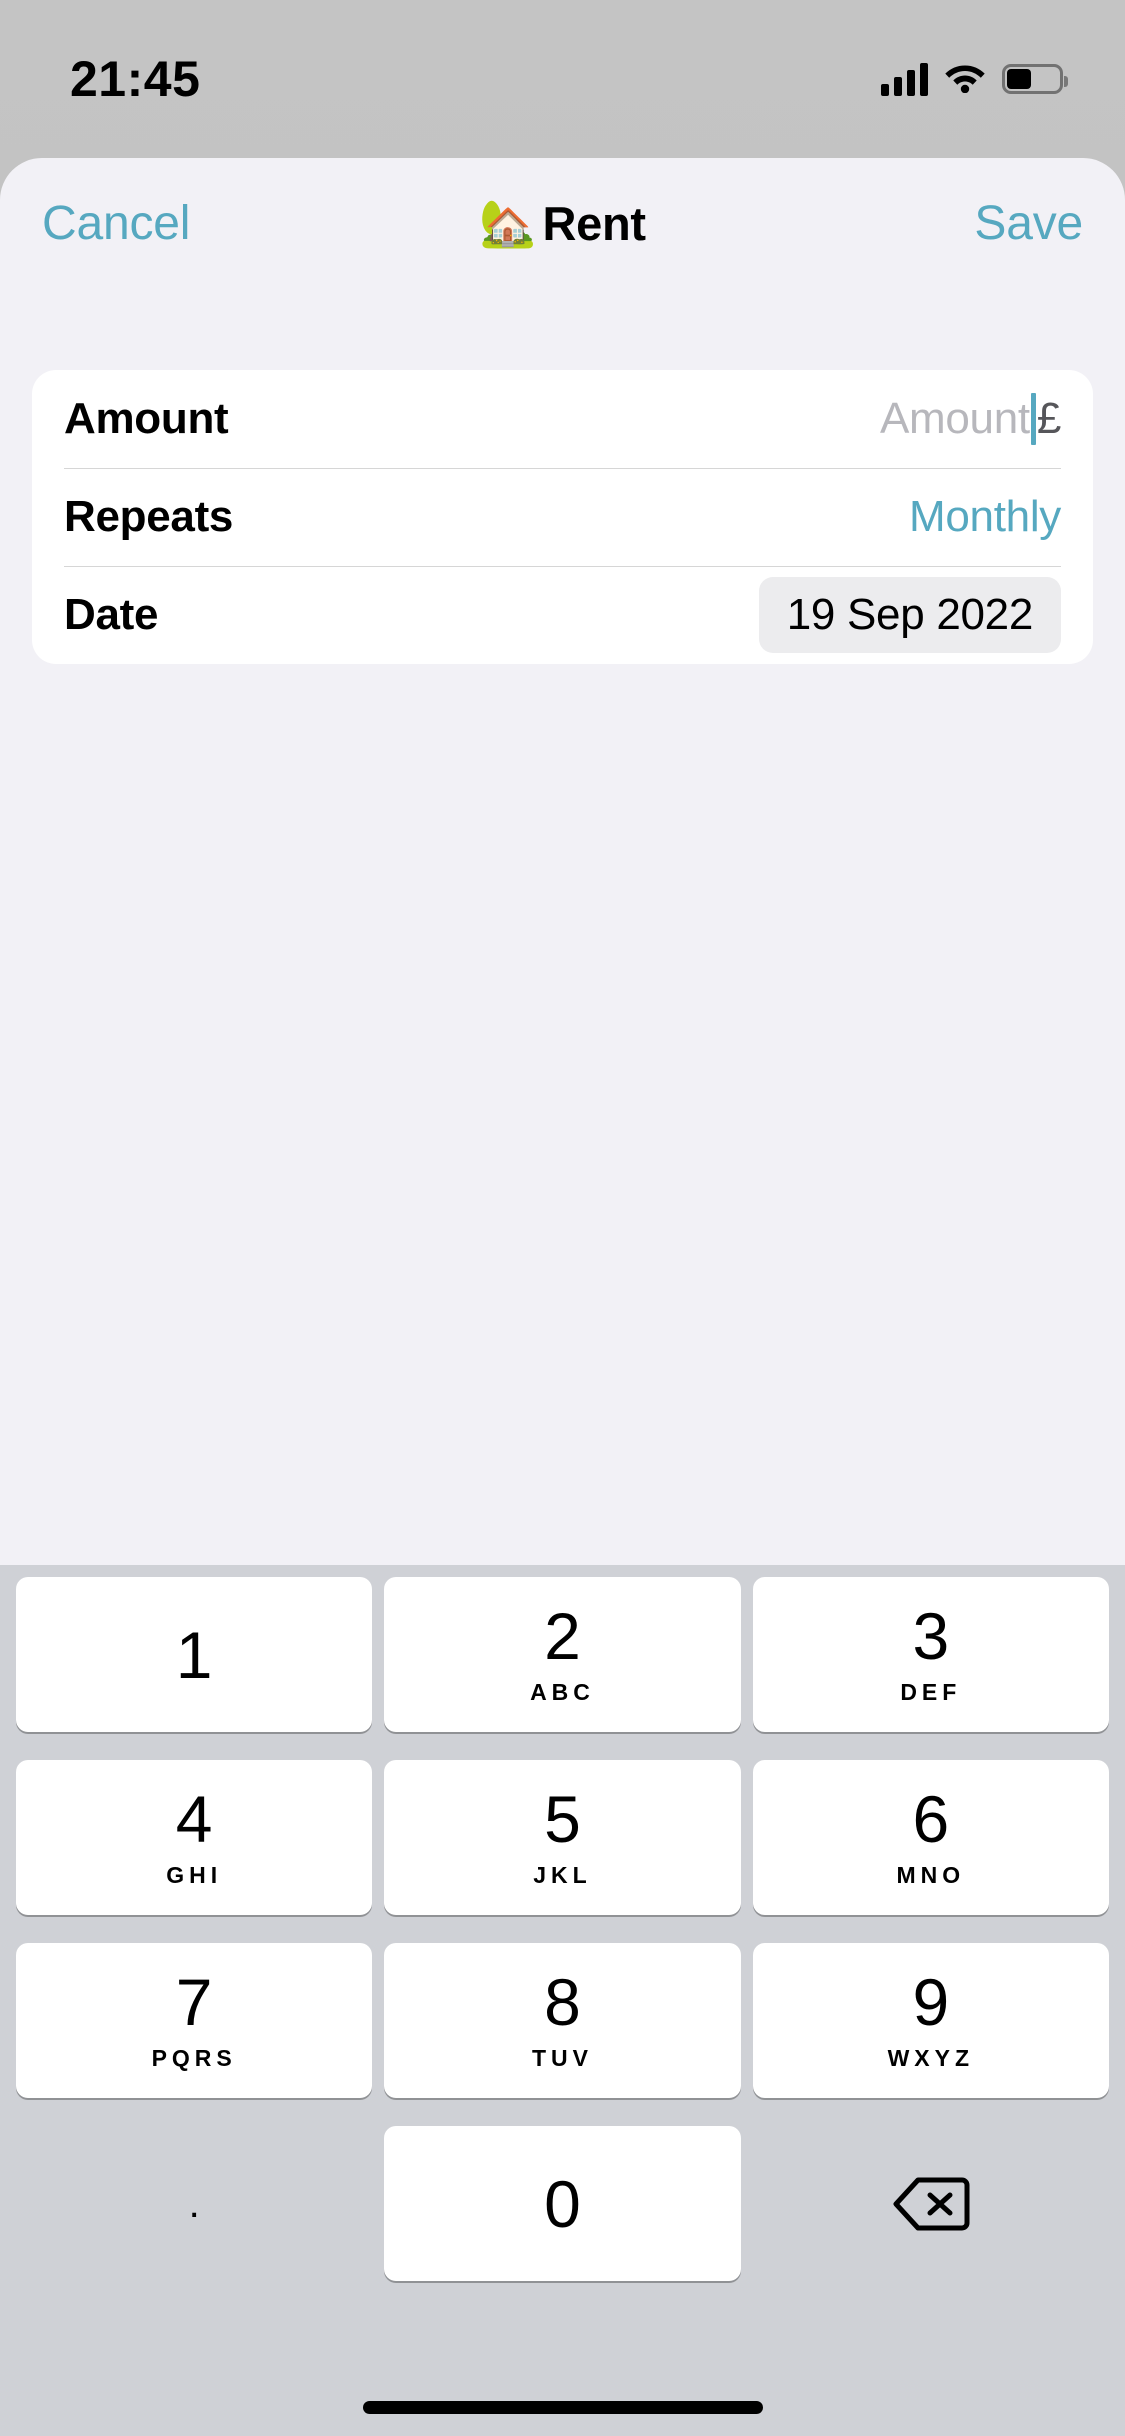 The width and height of the screenshot is (1125, 2436). I want to click on cancel-button: Cancel, so click(116, 223).